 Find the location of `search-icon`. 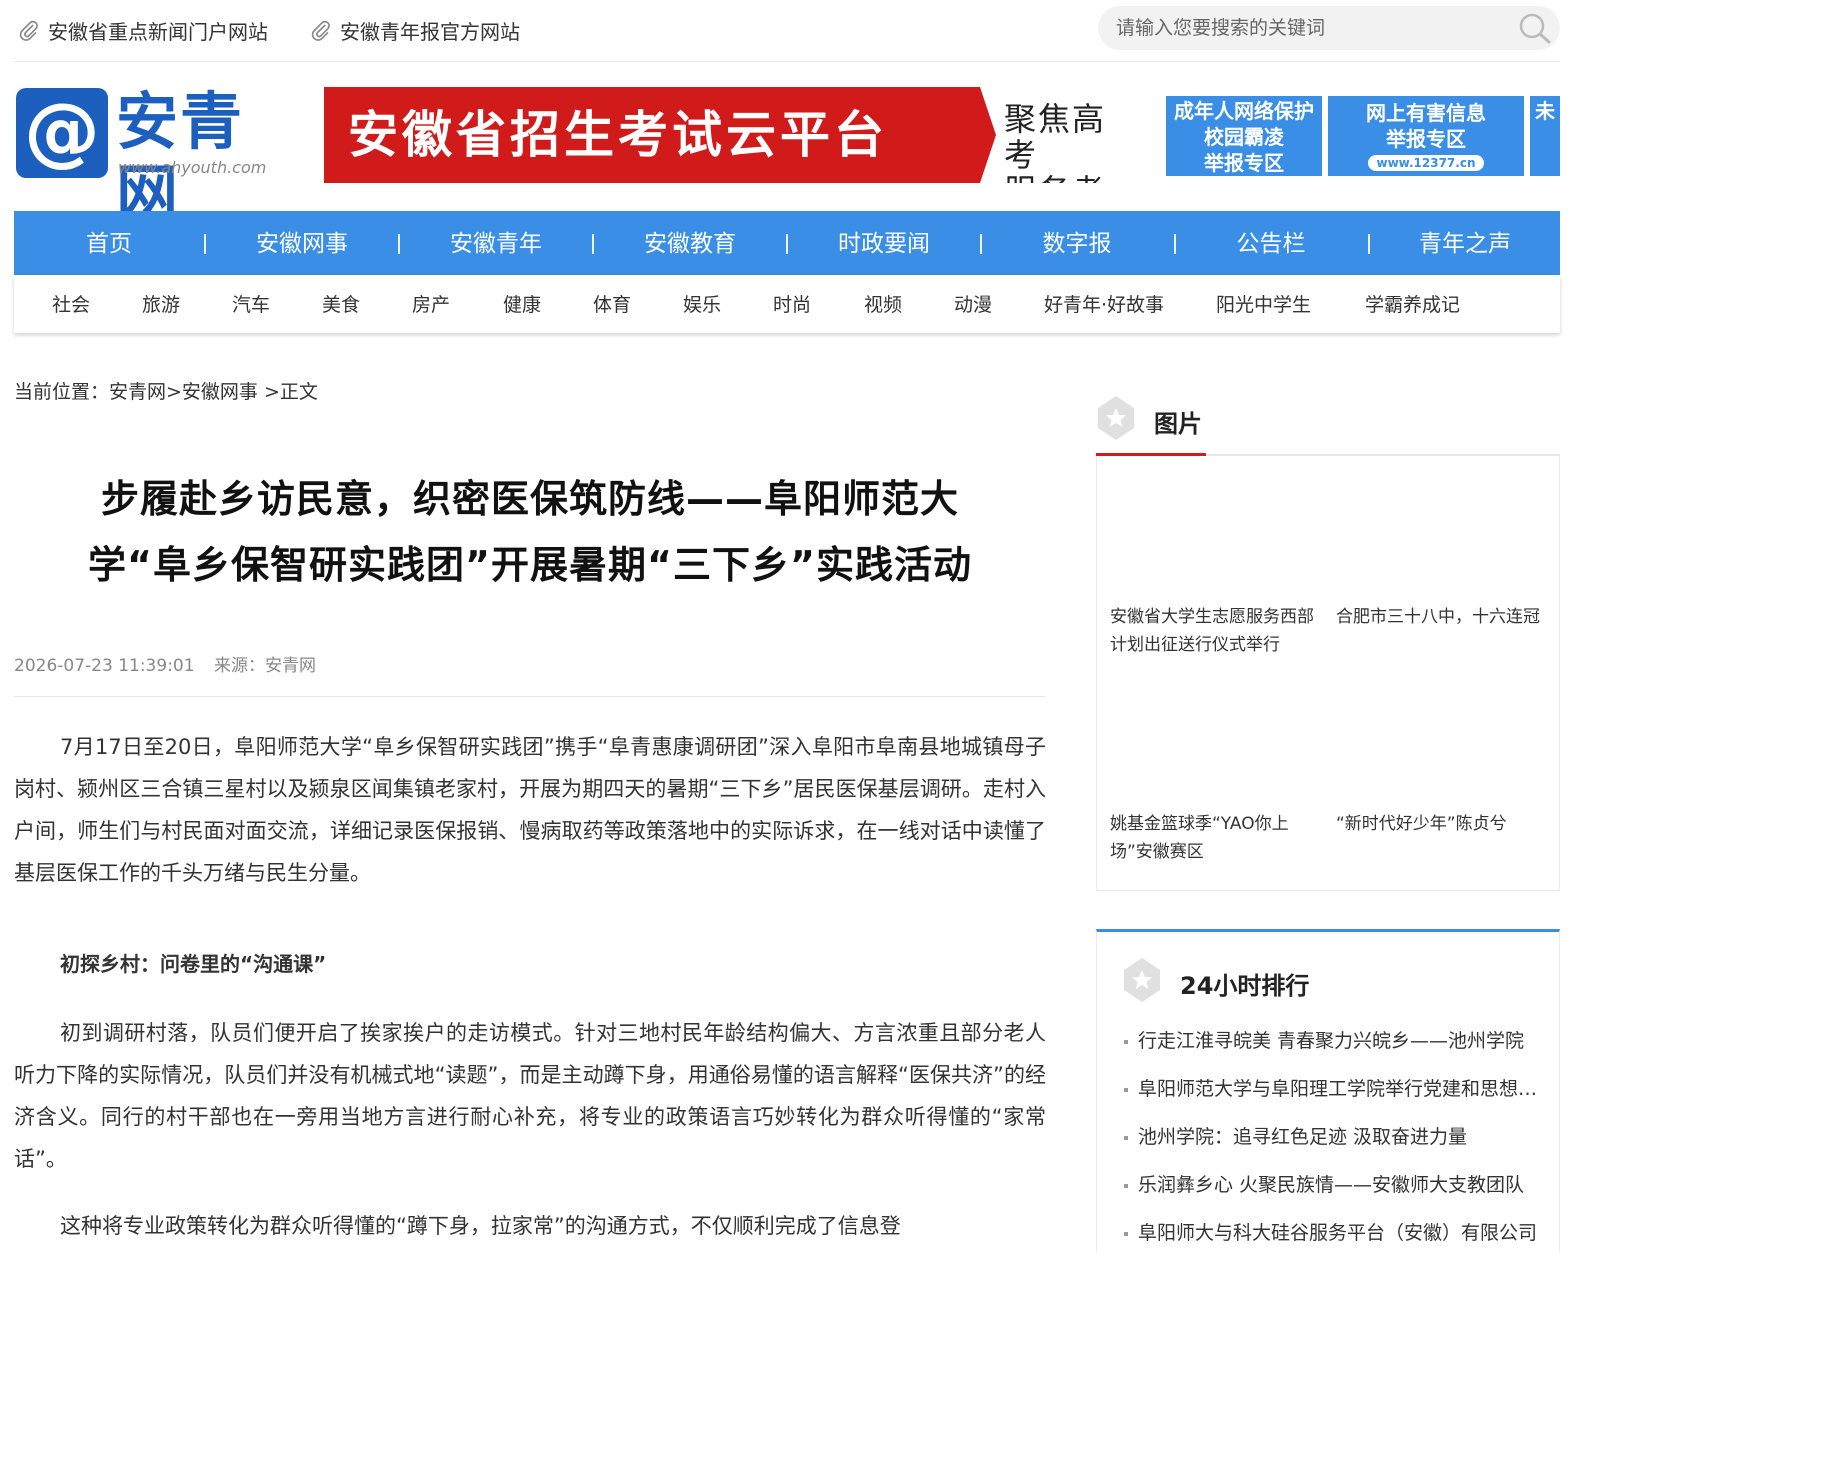

search-icon is located at coordinates (1535, 28).